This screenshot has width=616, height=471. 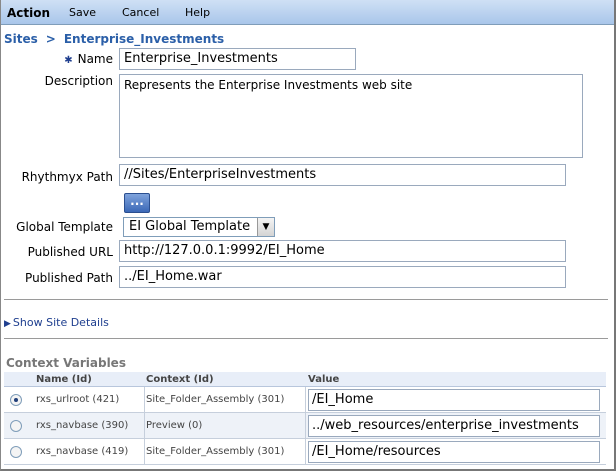 I want to click on row-value-input: ../web_resources/enterprise_investments, so click(x=454, y=426).